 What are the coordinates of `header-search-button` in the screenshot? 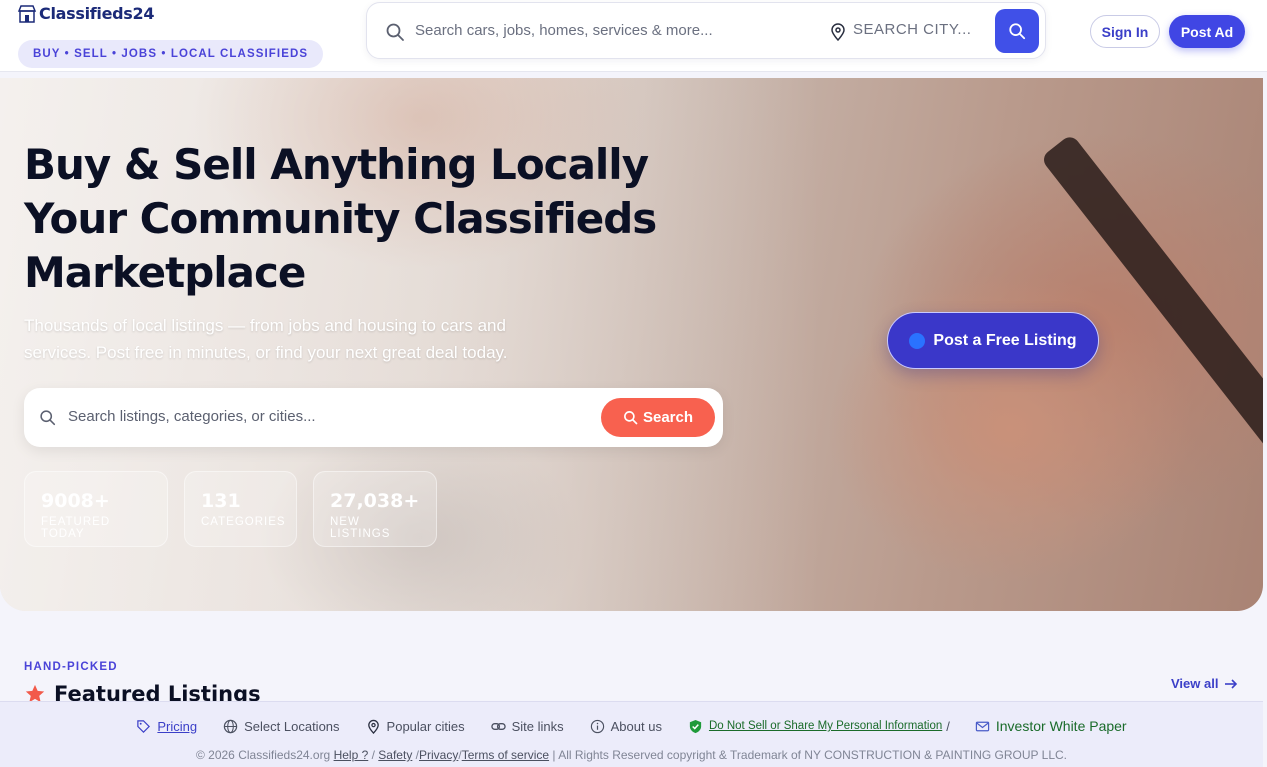 It's located at (1017, 31).